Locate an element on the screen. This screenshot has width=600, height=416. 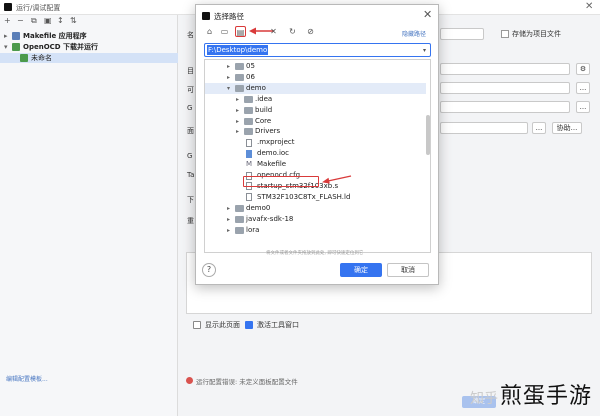
file-tree-row: ▸ javafx-sdk-18 is located at coordinates (315, 219).